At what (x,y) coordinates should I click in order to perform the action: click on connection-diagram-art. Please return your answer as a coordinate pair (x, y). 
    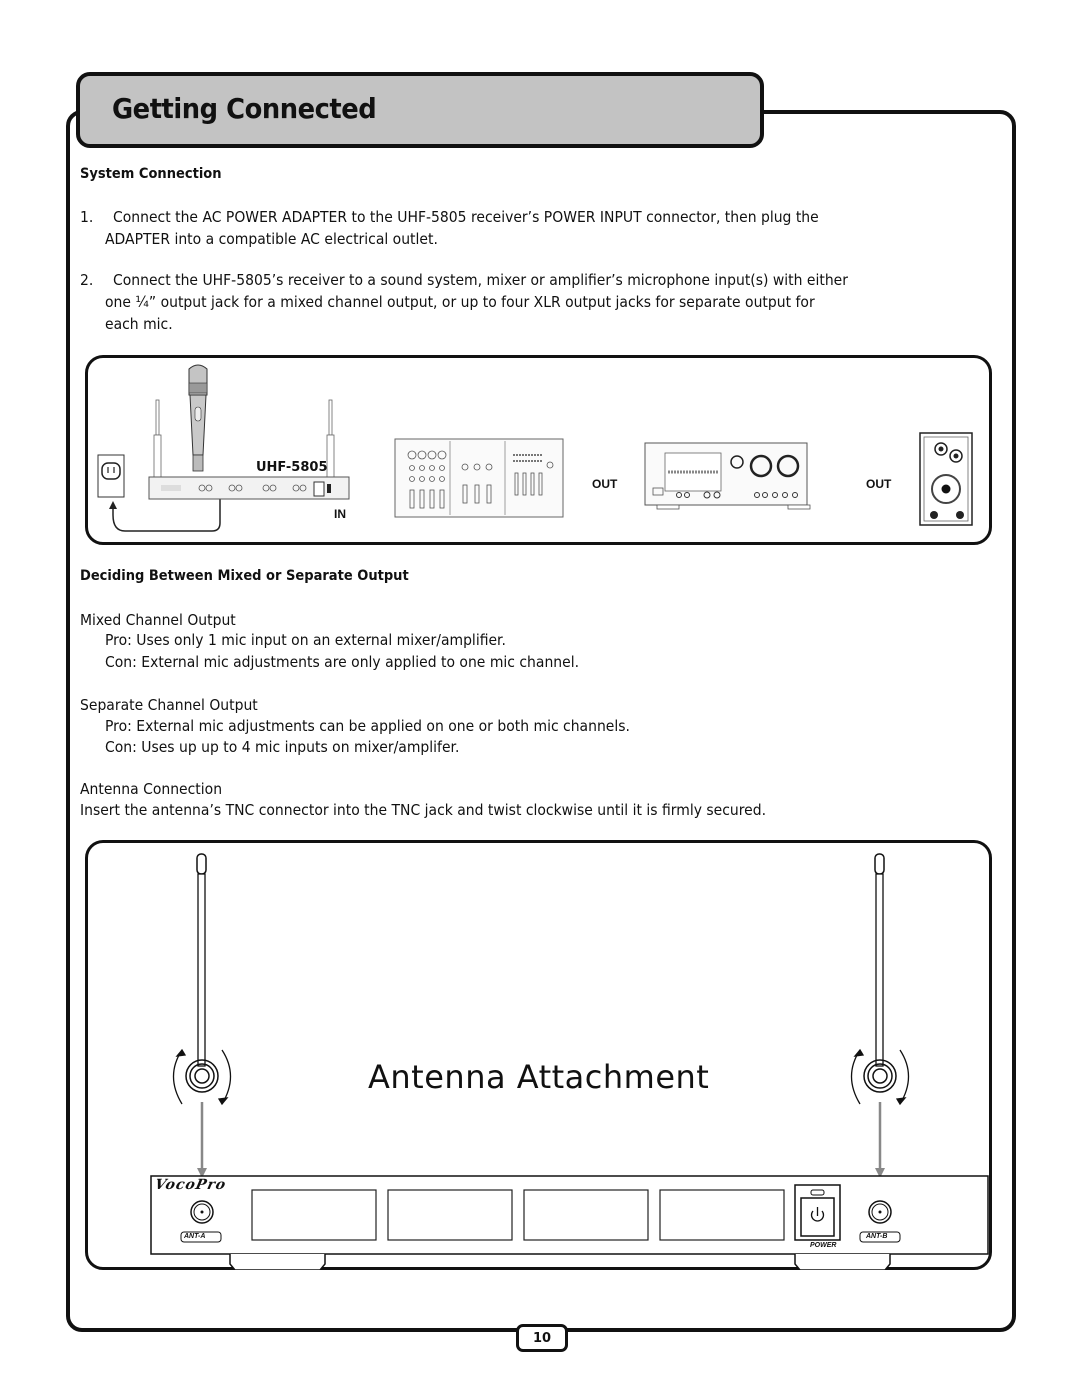
    Looking at the image, I should click on (535, 448).